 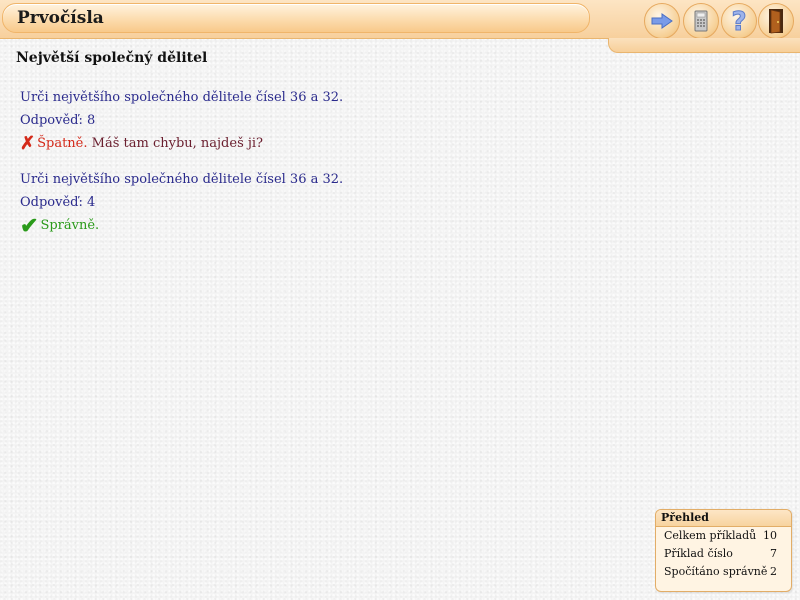 I want to click on calculator-icon, so click(x=701, y=21).